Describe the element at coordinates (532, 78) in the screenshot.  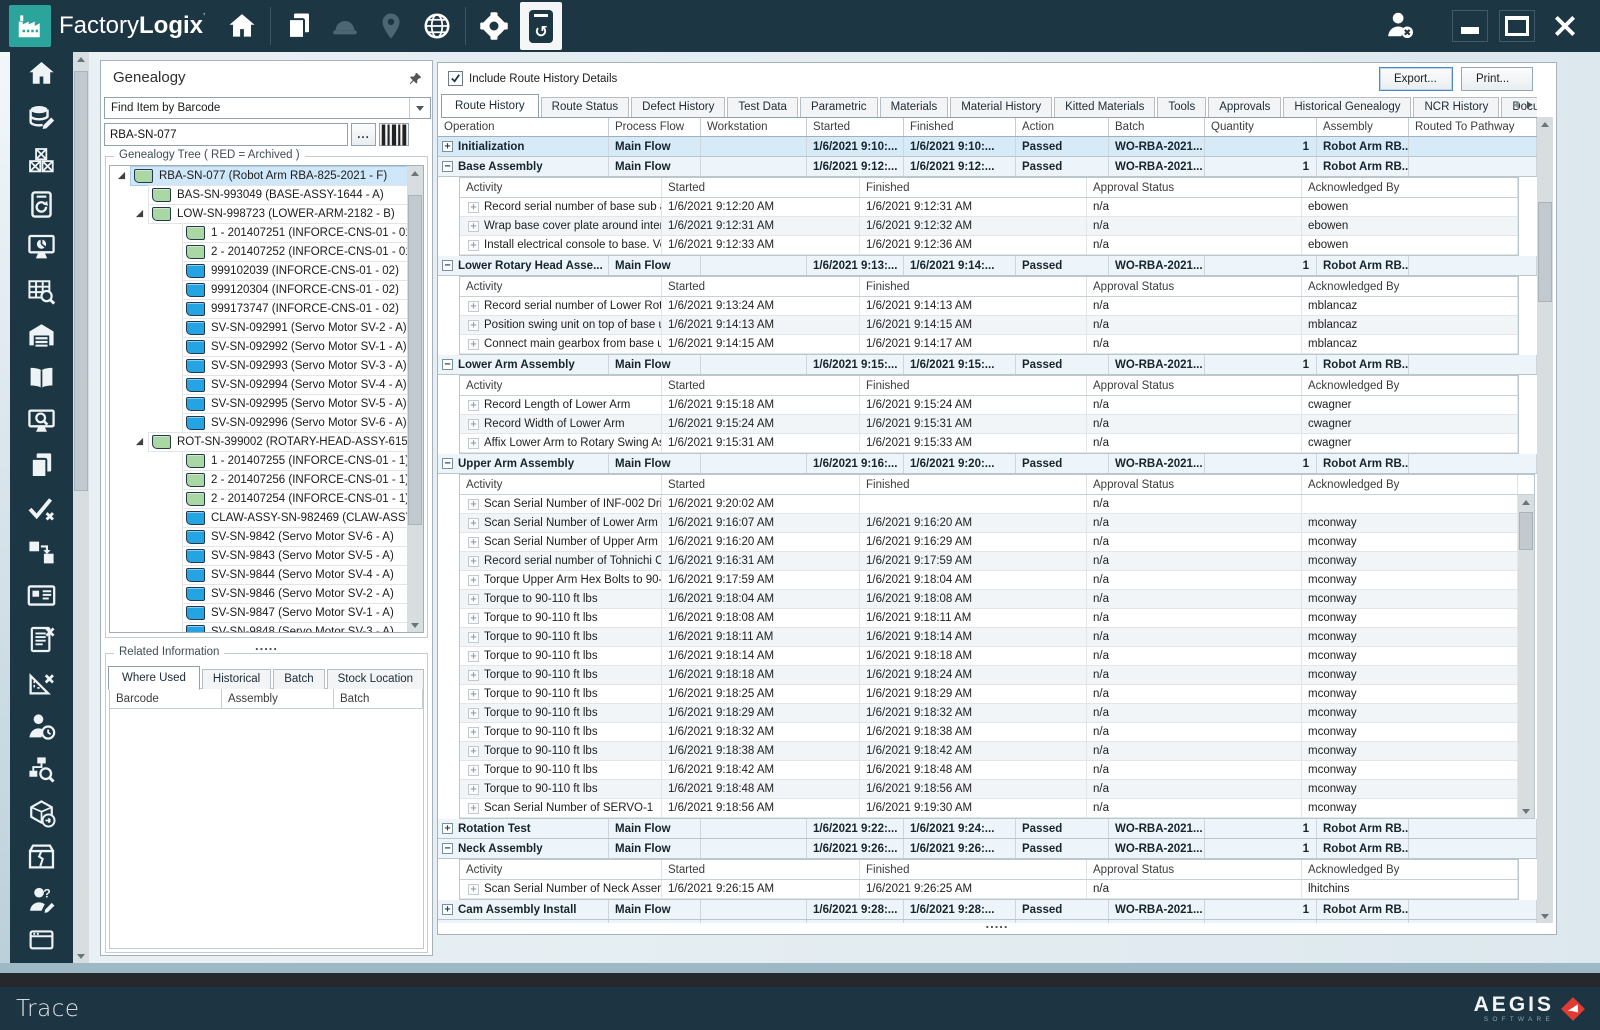
I see `include-route-history-checkbox: Include Route History Details` at that location.